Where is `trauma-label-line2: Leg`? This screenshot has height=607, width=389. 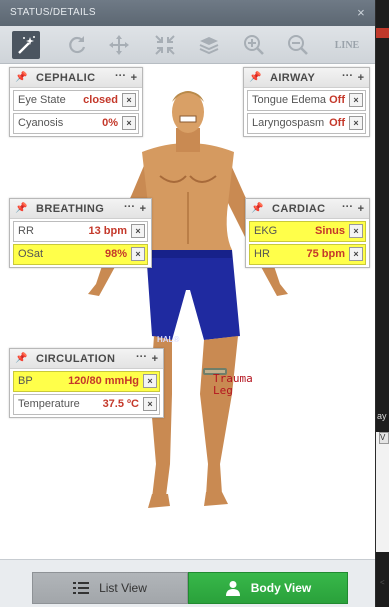 trauma-label-line2: Leg is located at coordinates (223, 390).